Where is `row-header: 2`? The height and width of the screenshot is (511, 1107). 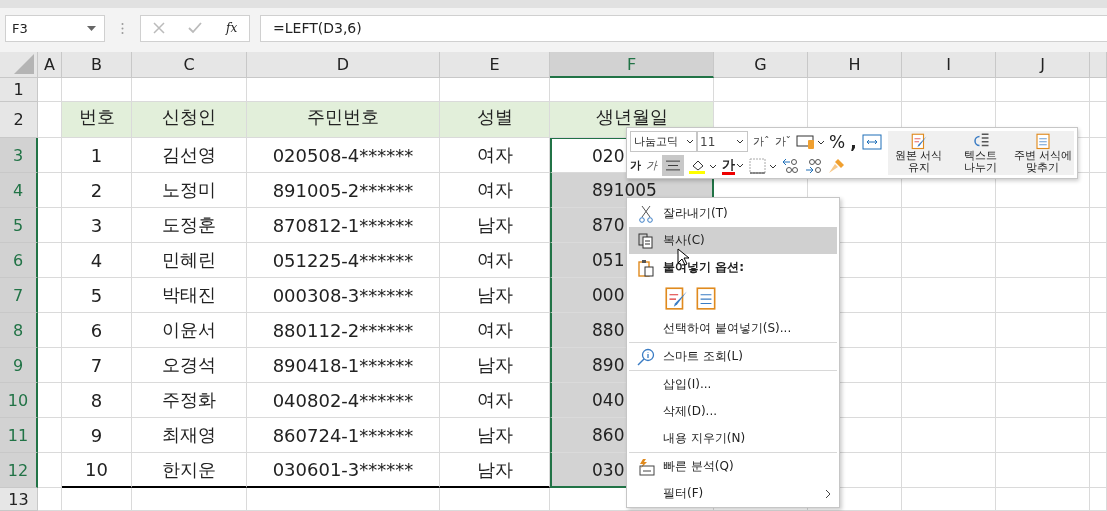
row-header: 2 is located at coordinates (19, 120).